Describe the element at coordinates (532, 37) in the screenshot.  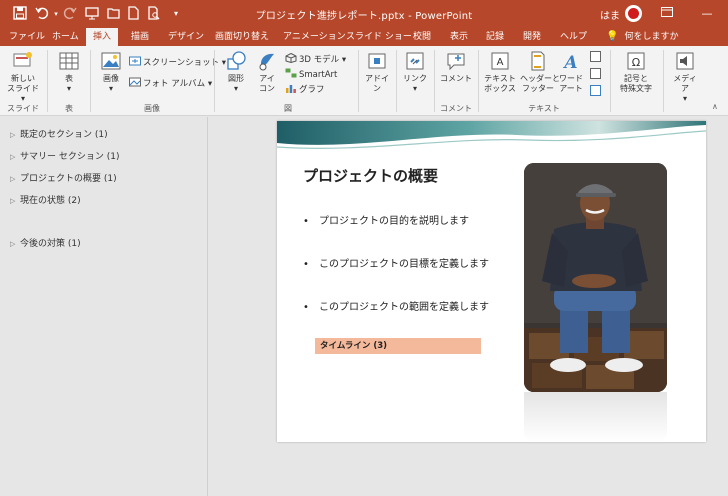
I see `tab-developer: 開発` at that location.